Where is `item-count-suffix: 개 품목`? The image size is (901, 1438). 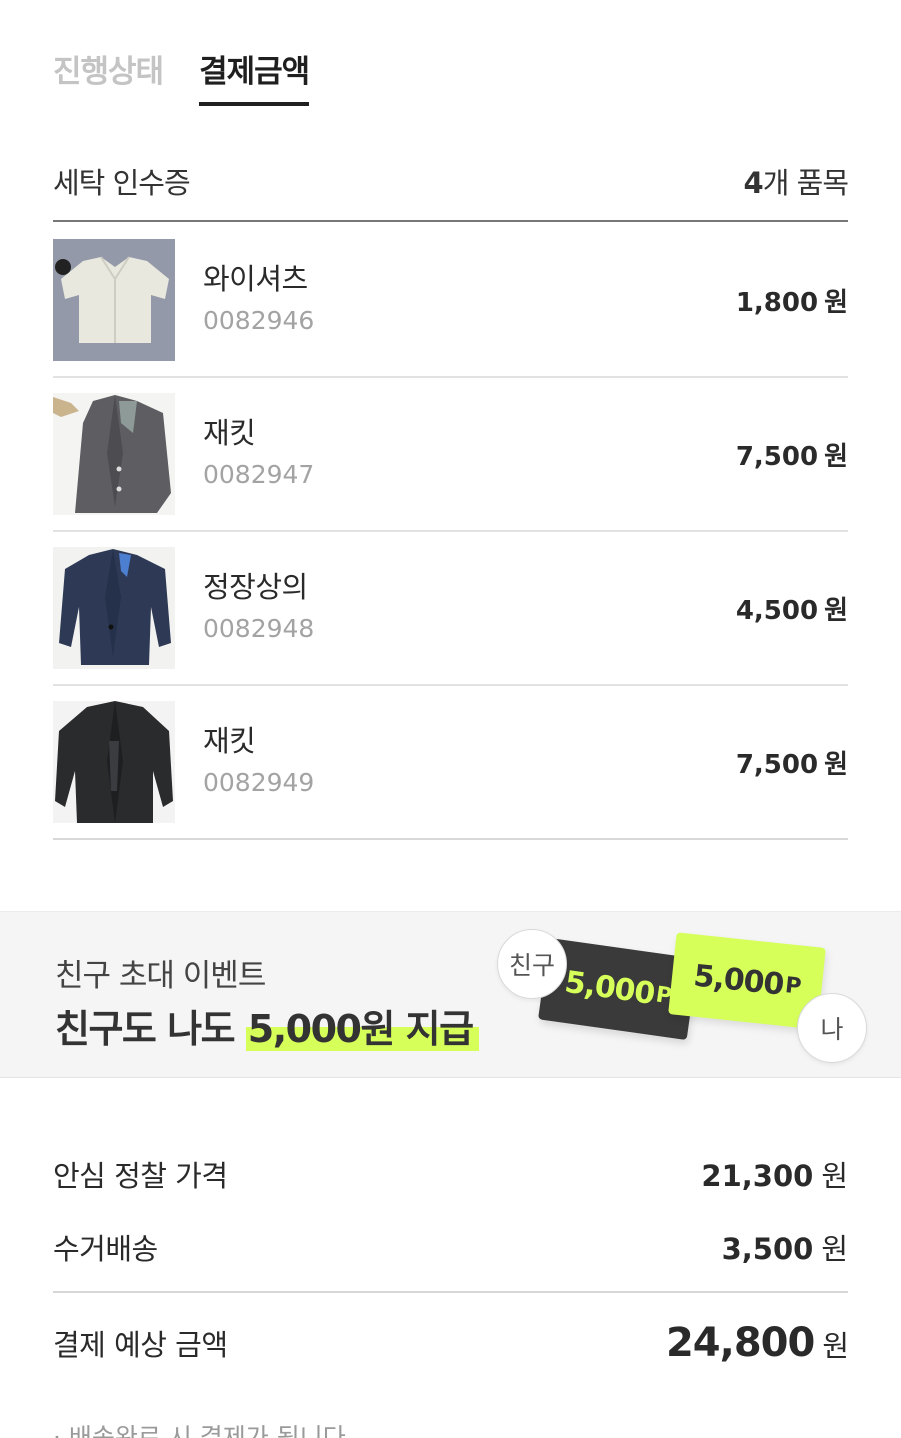
item-count-suffix: 개 품목 is located at coordinates (805, 183).